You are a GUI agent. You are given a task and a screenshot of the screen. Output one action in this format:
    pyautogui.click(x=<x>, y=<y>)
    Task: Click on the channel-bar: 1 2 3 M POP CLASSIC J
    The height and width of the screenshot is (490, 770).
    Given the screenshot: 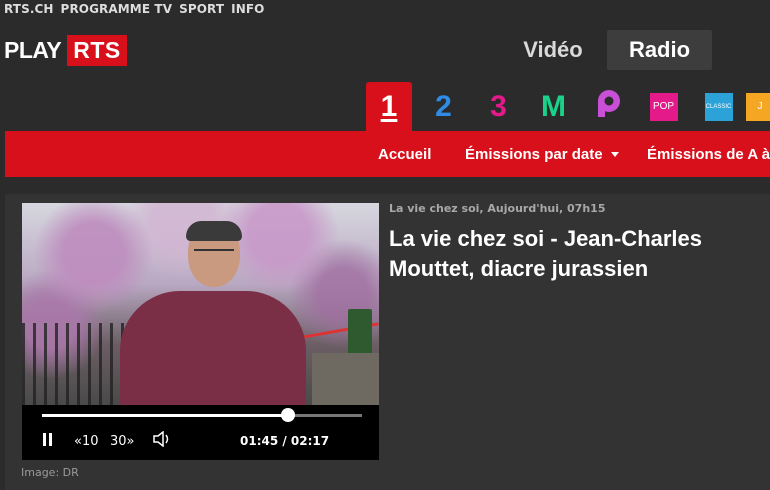 What is the action you would take?
    pyautogui.click(x=568, y=106)
    